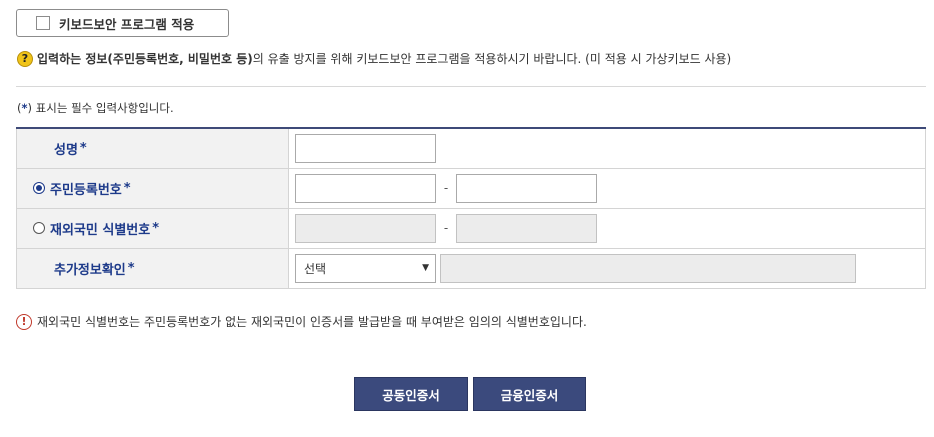 The image size is (934, 437). What do you see at coordinates (365, 268) in the screenshot?
I see `extra-info-select: 선택 ▼` at bounding box center [365, 268].